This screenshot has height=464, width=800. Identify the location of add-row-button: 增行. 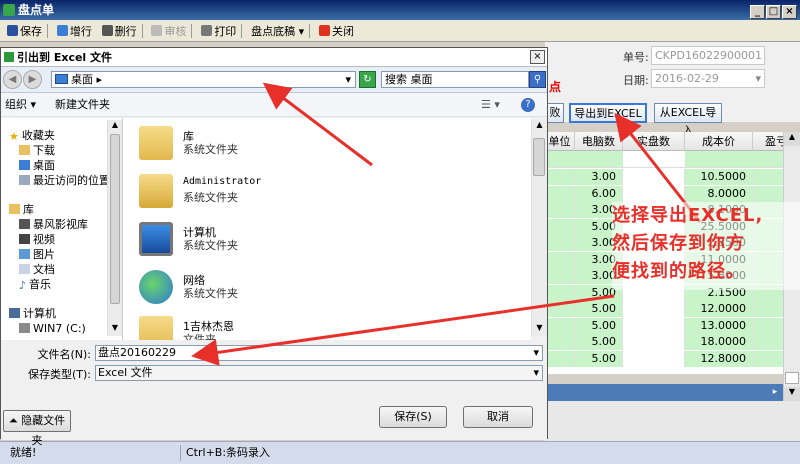
(74, 32).